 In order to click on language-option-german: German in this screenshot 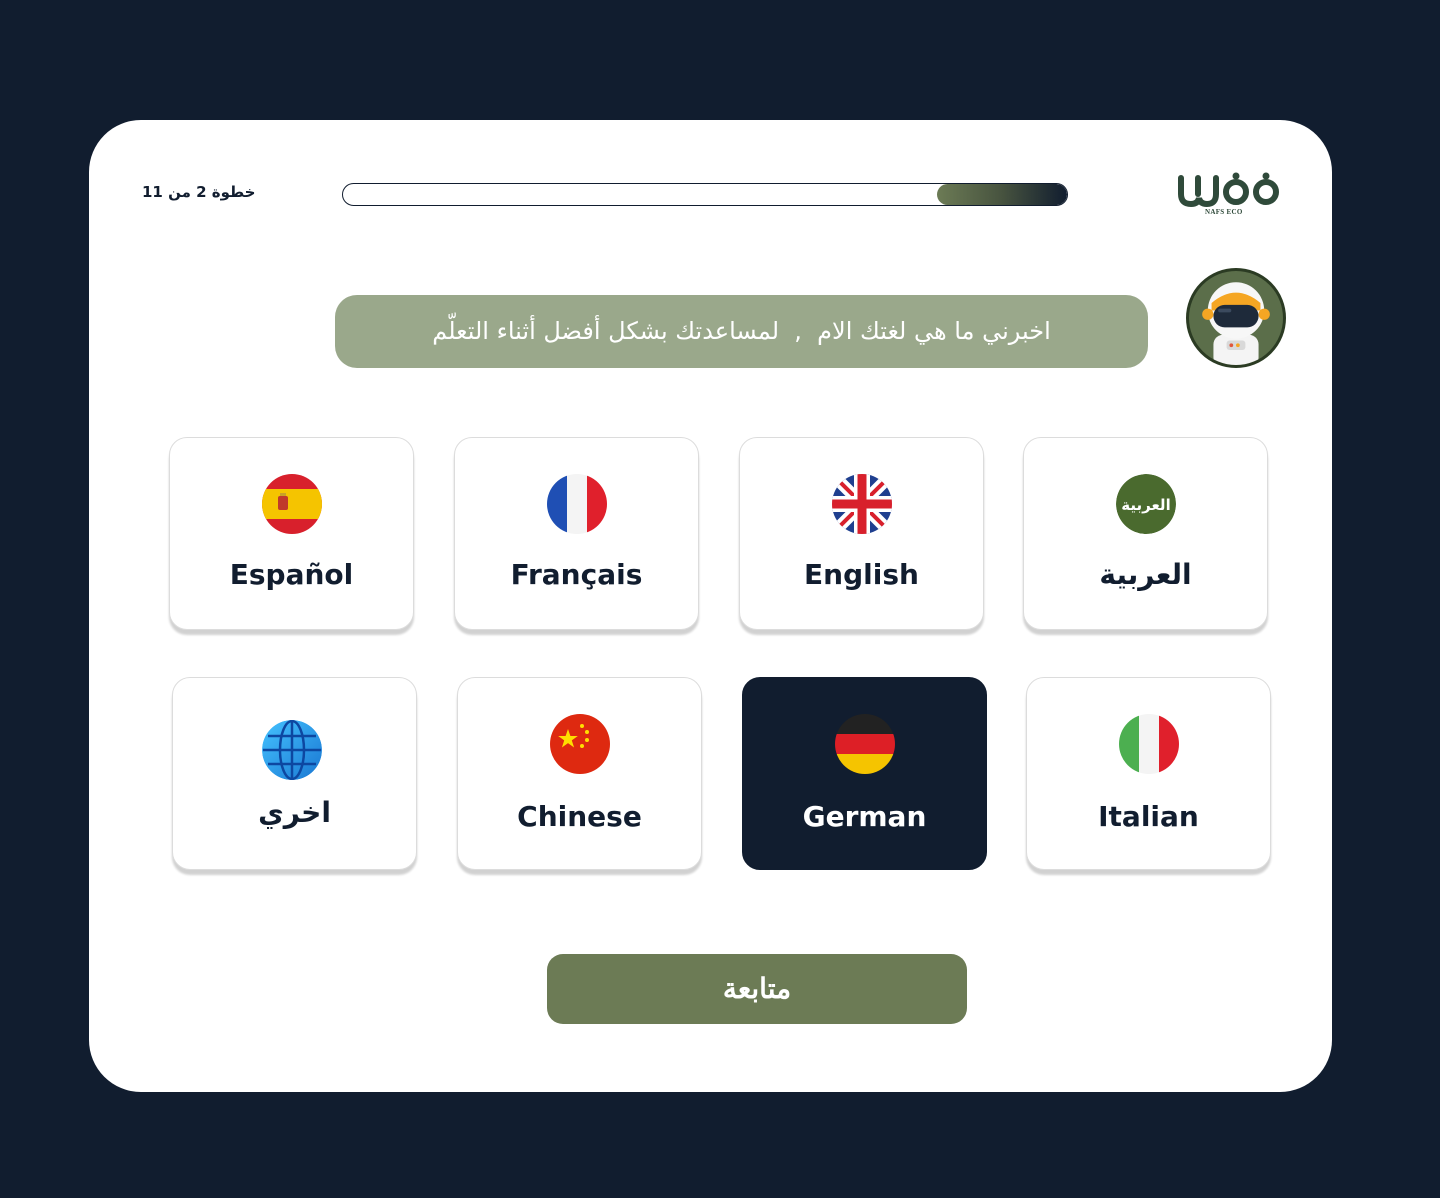, I will do `click(864, 773)`.